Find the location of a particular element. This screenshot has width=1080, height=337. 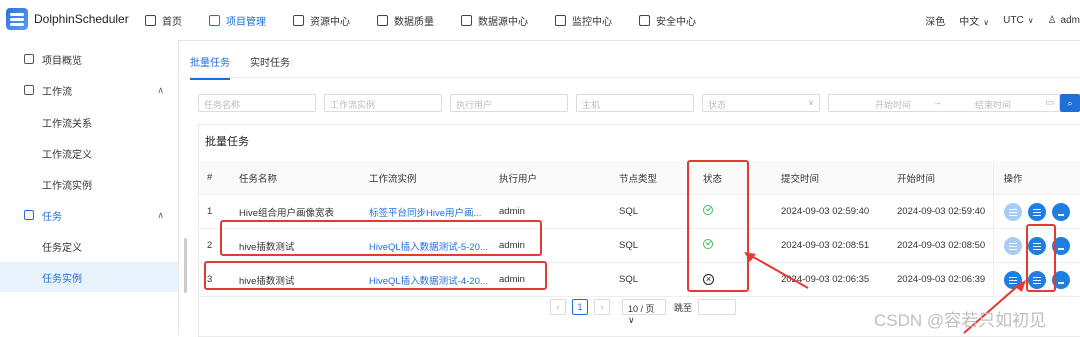

nav-resource: 资源中心 is located at coordinates (321, 20).